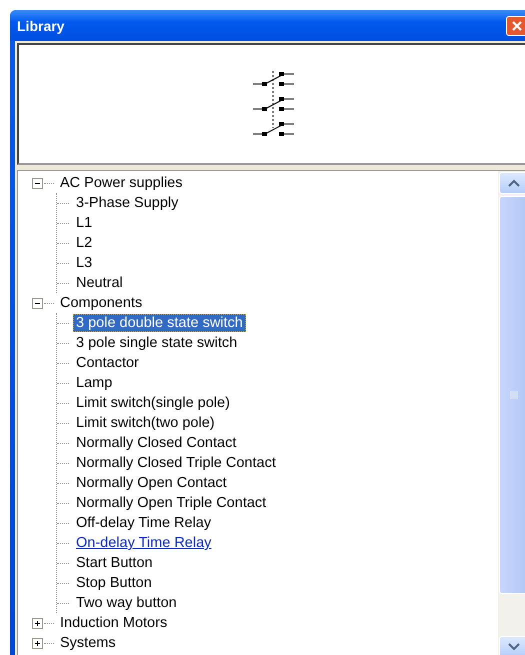 The width and height of the screenshot is (525, 655). Describe the element at coordinates (126, 603) in the screenshot. I see `tree-item: Two way button` at that location.